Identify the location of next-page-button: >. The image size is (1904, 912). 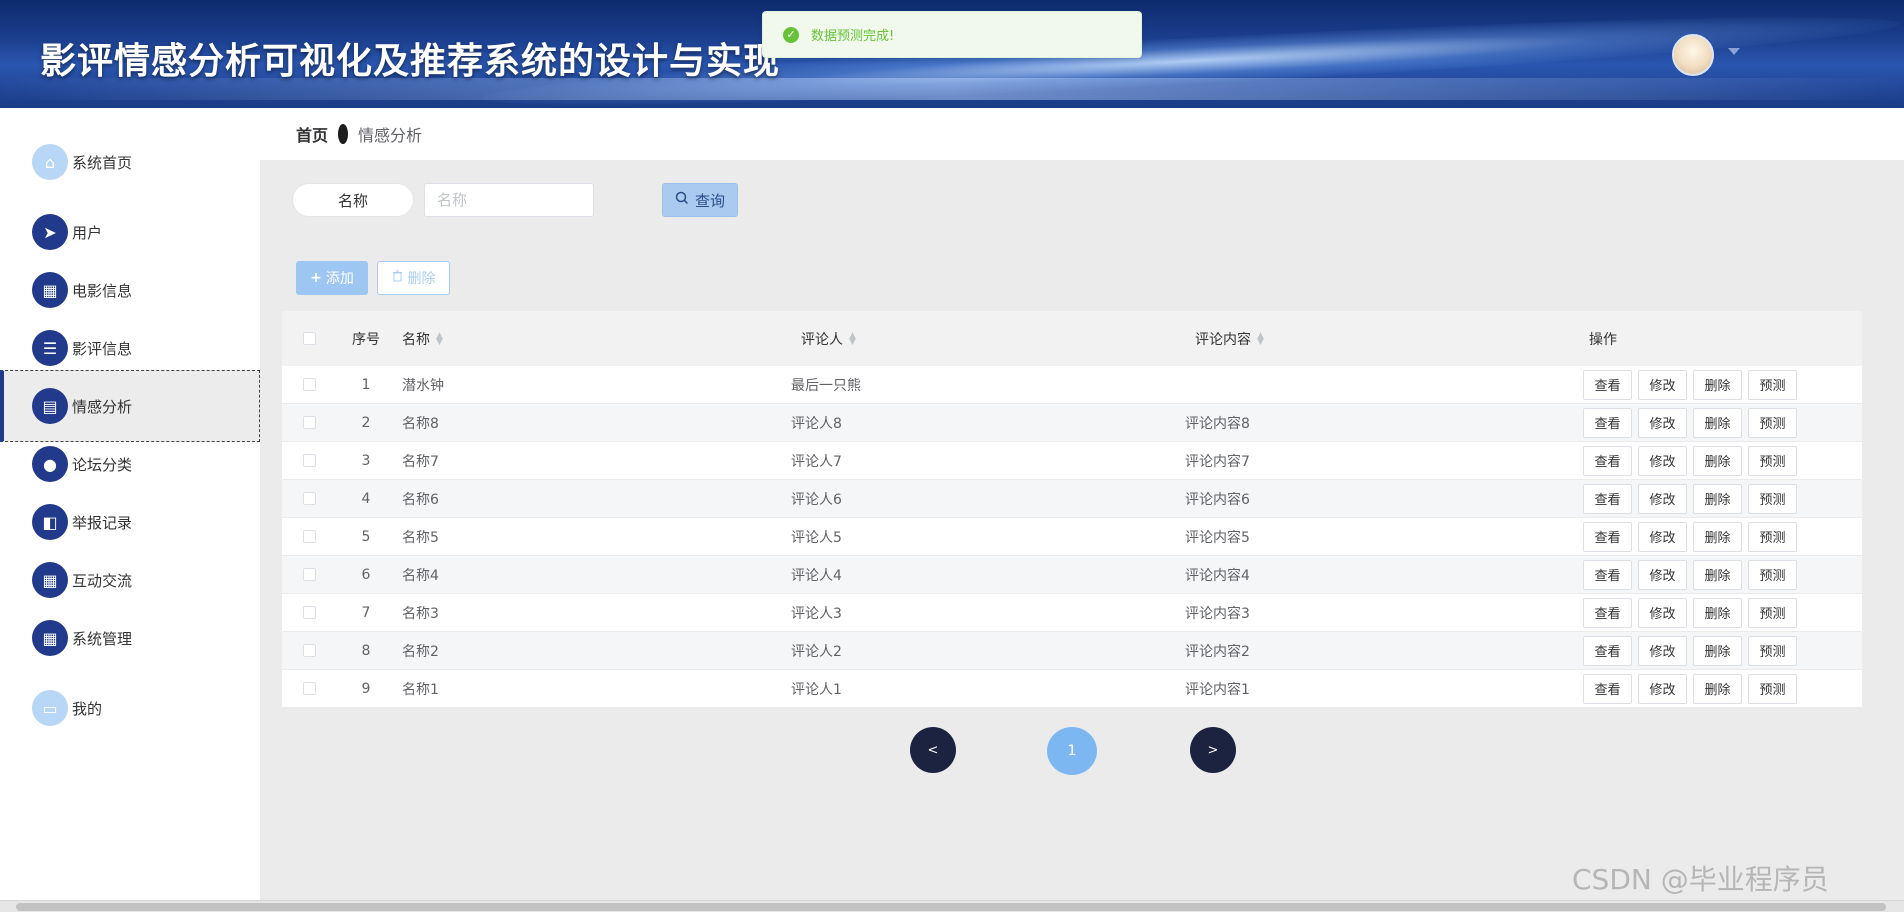
(1213, 750).